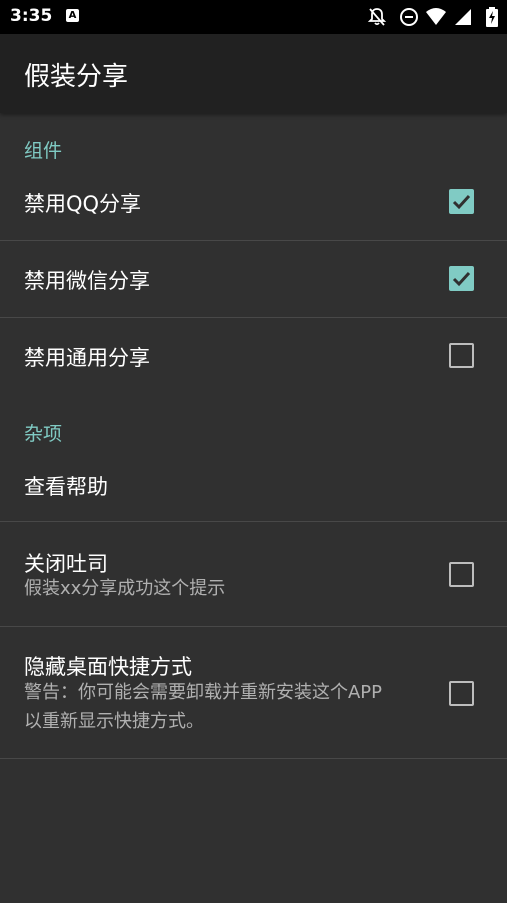 The height and width of the screenshot is (903, 507). Describe the element at coordinates (463, 17) in the screenshot. I see `cellular-signal-icon` at that location.